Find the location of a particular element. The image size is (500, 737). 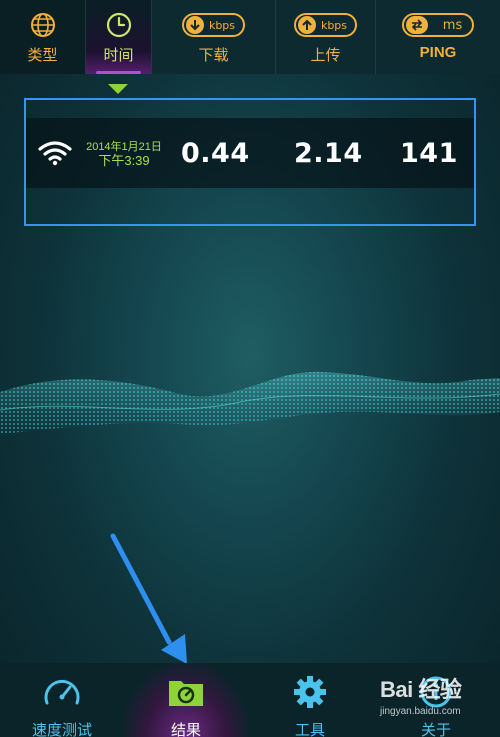

speedometer-icon is located at coordinates (62, 694).